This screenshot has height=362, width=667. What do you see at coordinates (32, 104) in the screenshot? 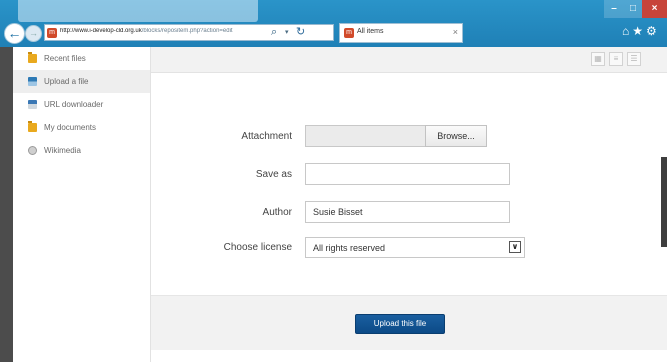
I see `url-icon` at bounding box center [32, 104].